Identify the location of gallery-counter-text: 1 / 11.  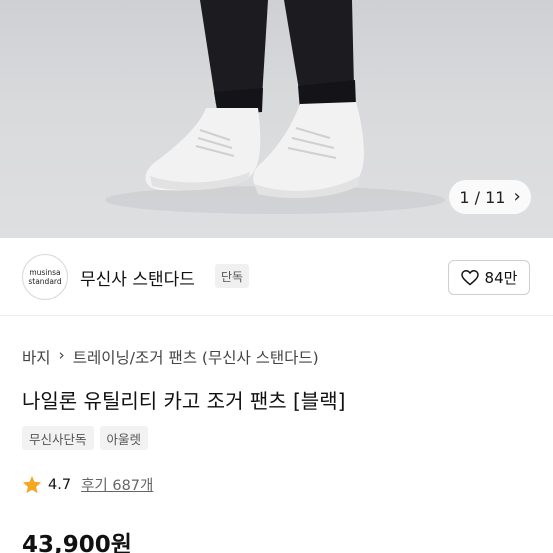
(482, 197).